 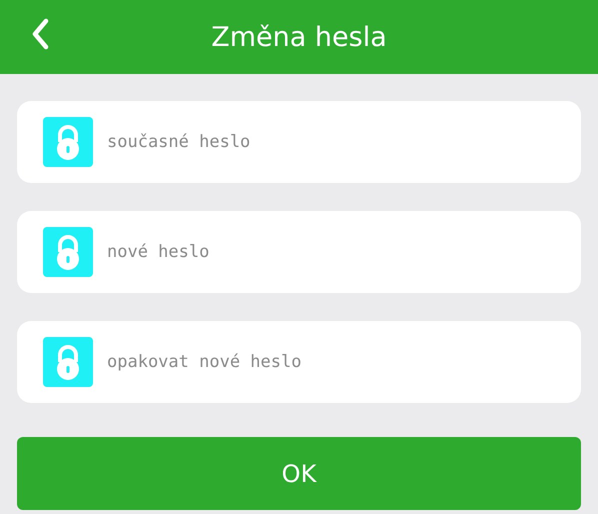 I want to click on password-field: nové heslo, so click(x=344, y=252).